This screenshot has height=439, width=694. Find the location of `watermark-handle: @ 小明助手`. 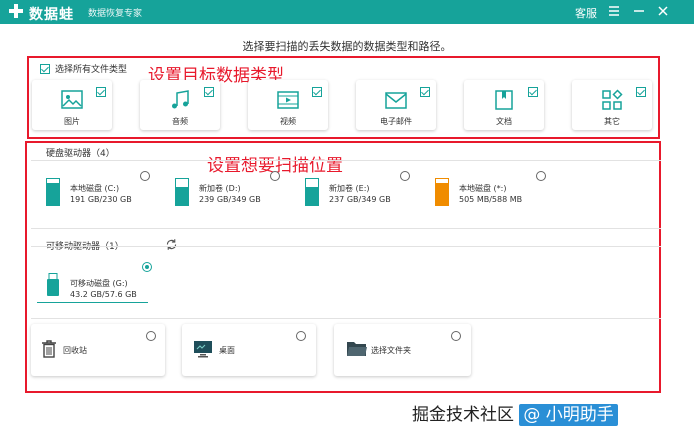

watermark-handle: @ 小明助手 is located at coordinates (568, 415).